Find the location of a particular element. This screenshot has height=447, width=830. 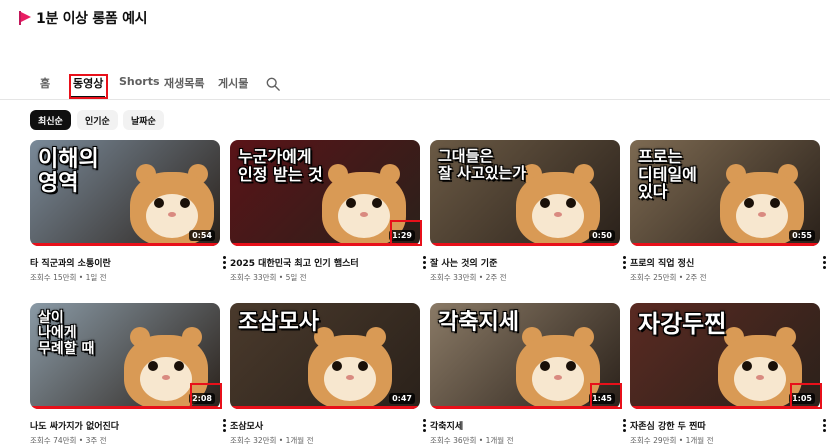

video-card: 프로는 디테일에 있다 0:55 프로의 직업 정신 조회수 25만회 • 2주 전 is located at coordinates (728, 211).